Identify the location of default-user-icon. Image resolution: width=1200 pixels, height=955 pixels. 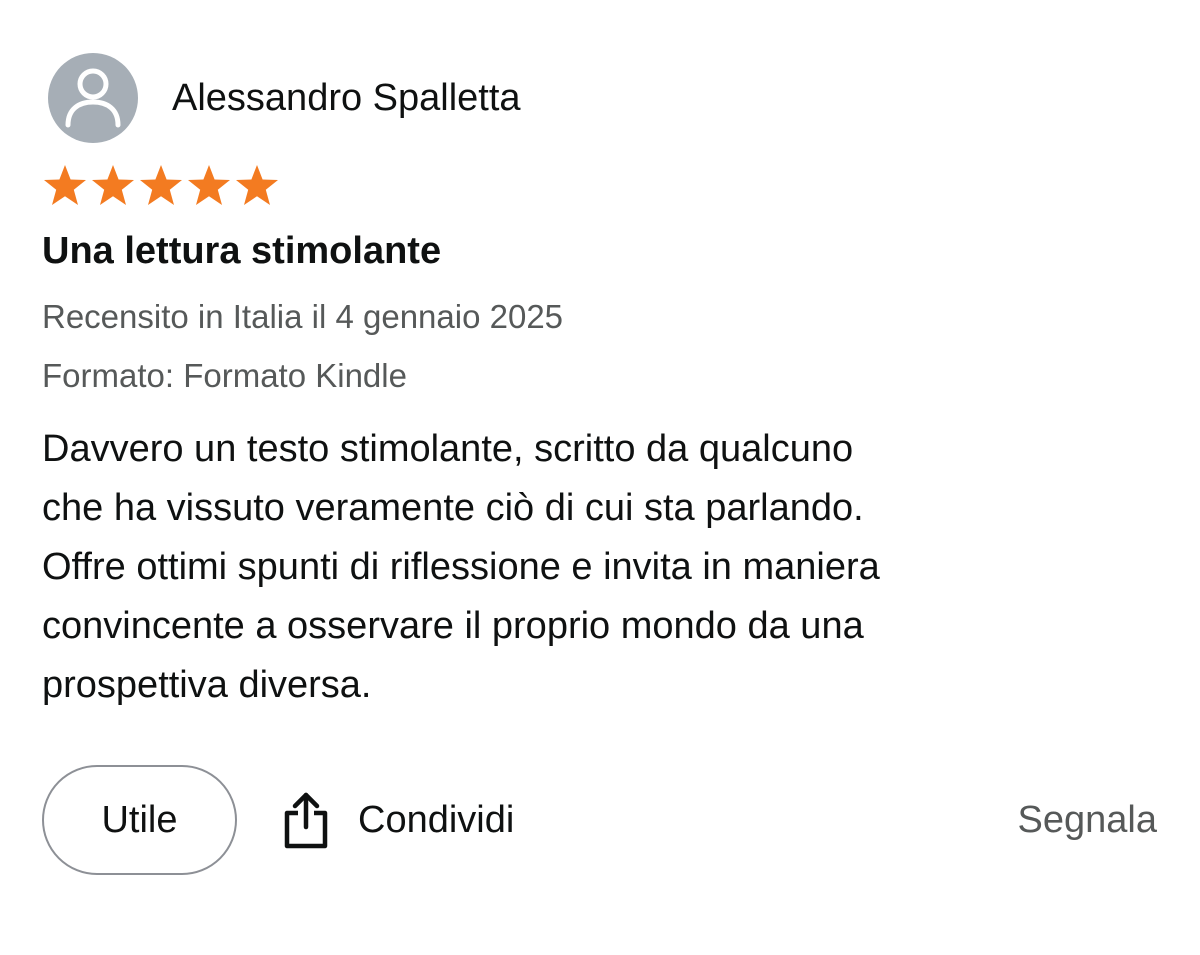
(93, 98).